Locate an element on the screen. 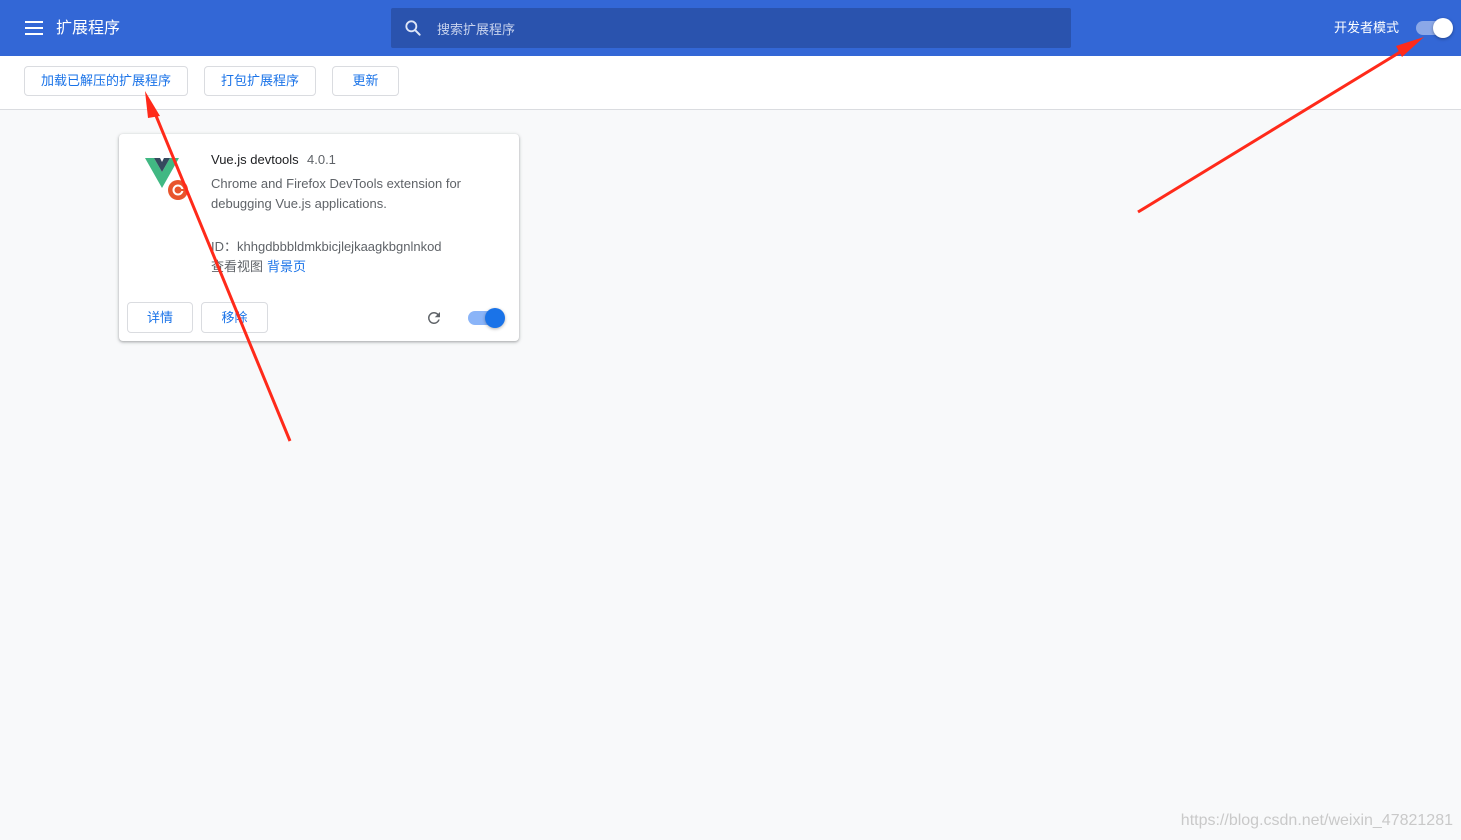 The width and height of the screenshot is (1461, 840). extension-views: 查看视图 背景页 is located at coordinates (258, 267).